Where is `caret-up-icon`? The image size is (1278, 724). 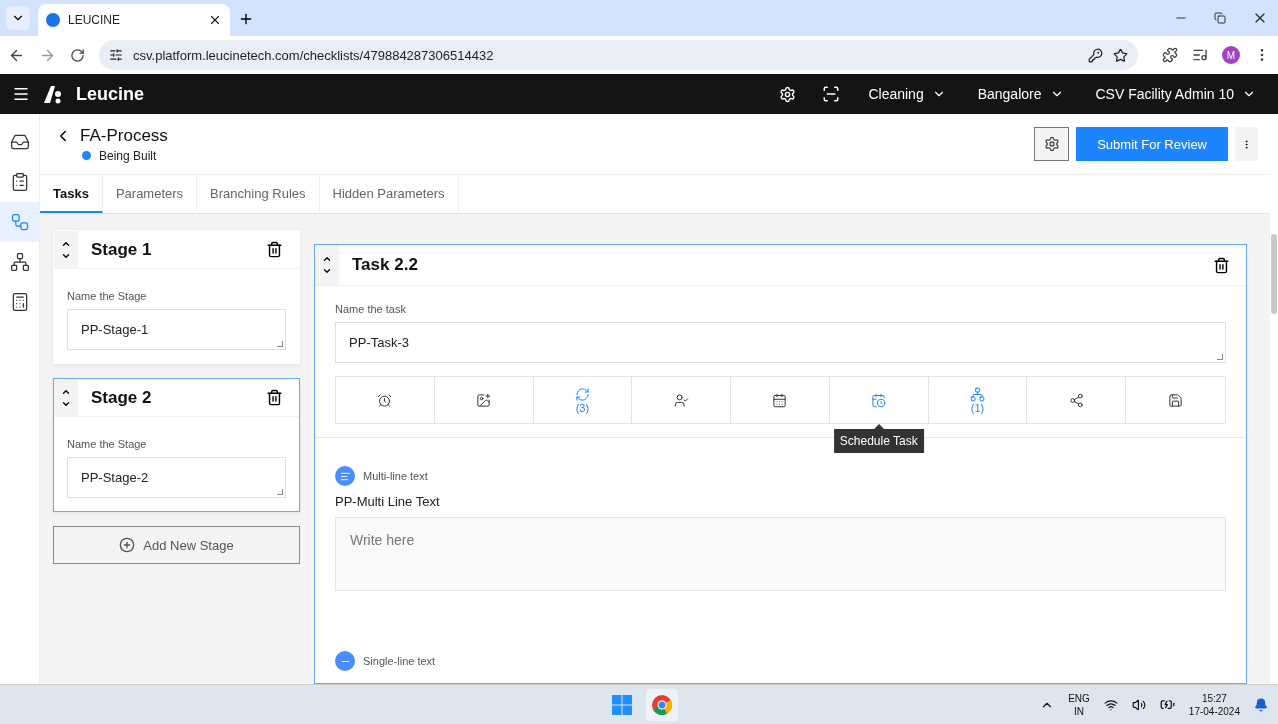
caret-up-icon is located at coordinates (327, 259).